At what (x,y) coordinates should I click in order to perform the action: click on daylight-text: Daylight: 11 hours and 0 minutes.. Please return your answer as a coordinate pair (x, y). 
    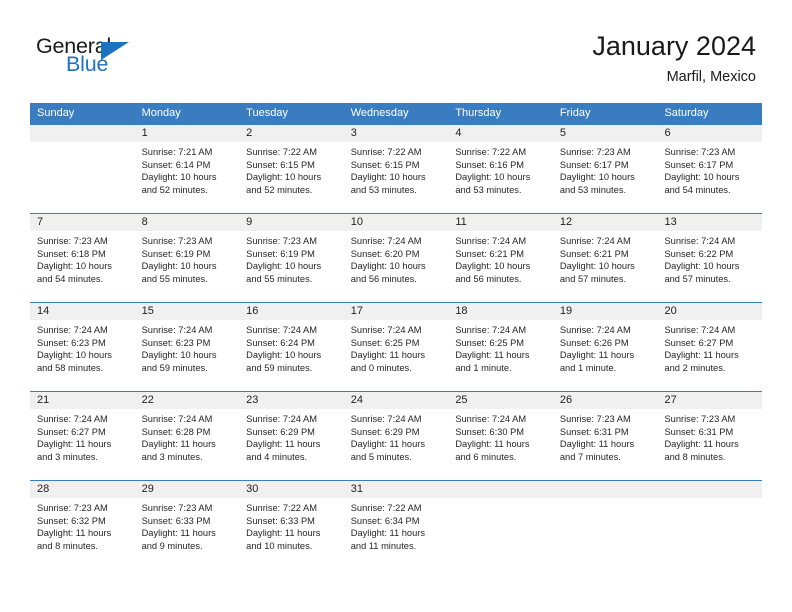
    Looking at the image, I should click on (387, 361).